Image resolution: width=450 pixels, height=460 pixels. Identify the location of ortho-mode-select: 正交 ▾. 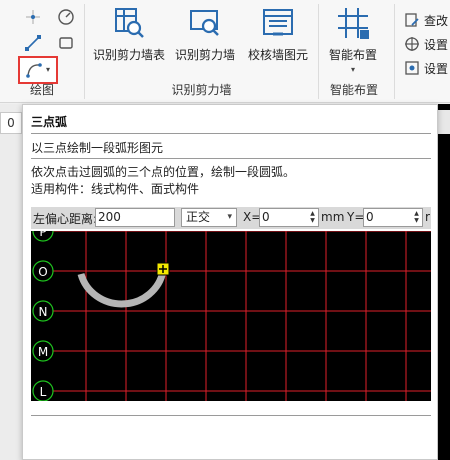
(209, 217).